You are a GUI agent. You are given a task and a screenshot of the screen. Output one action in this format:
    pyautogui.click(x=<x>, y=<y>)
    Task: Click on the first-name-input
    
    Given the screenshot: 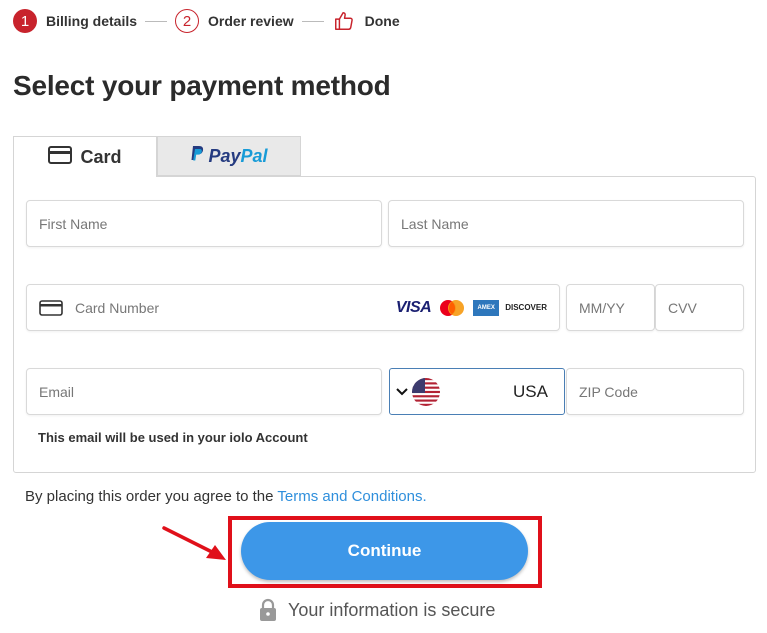 What is the action you would take?
    pyautogui.click(x=204, y=223)
    